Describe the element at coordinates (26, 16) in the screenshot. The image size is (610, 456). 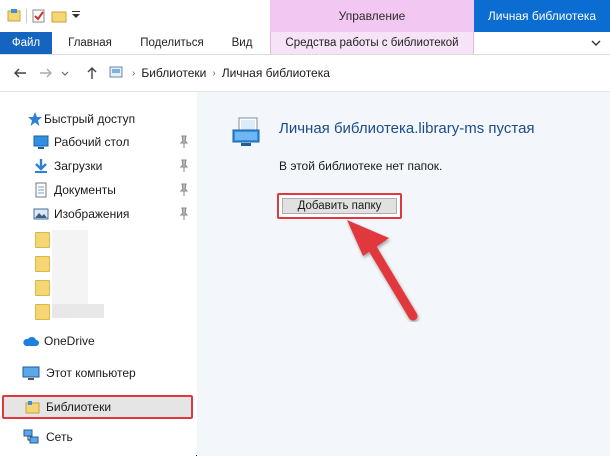
I see `qat-separator` at that location.